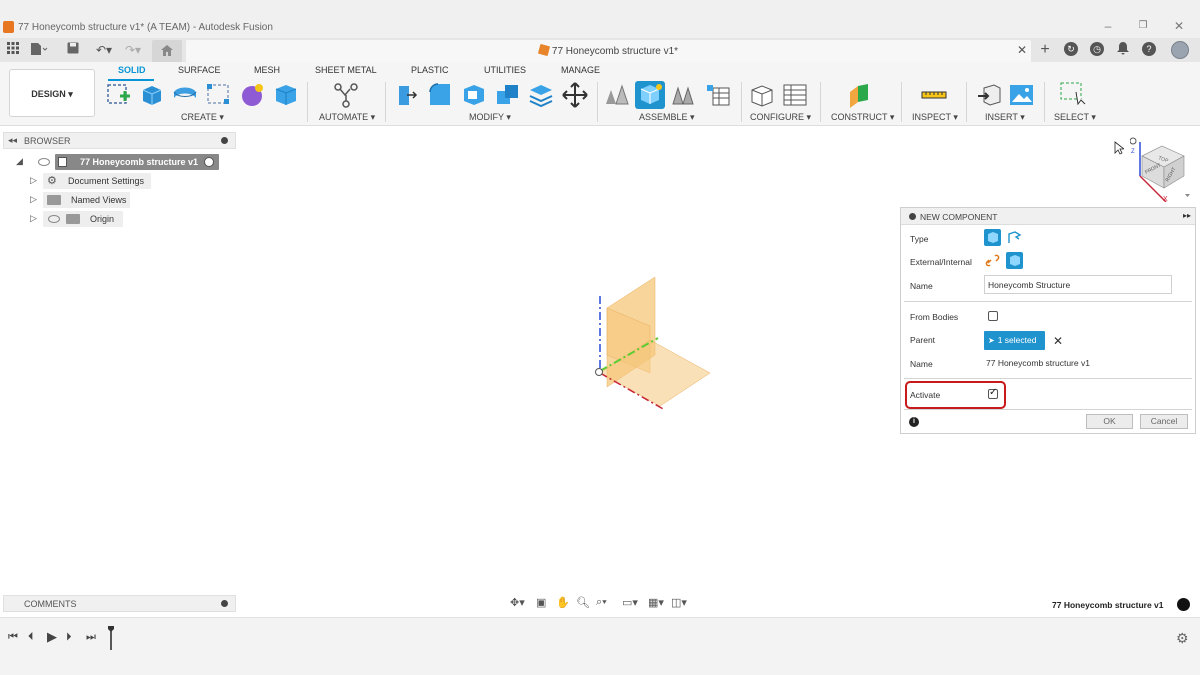 The height and width of the screenshot is (675, 1200). I want to click on parent-selection-button: ➤ 1 selected, so click(1014, 340).